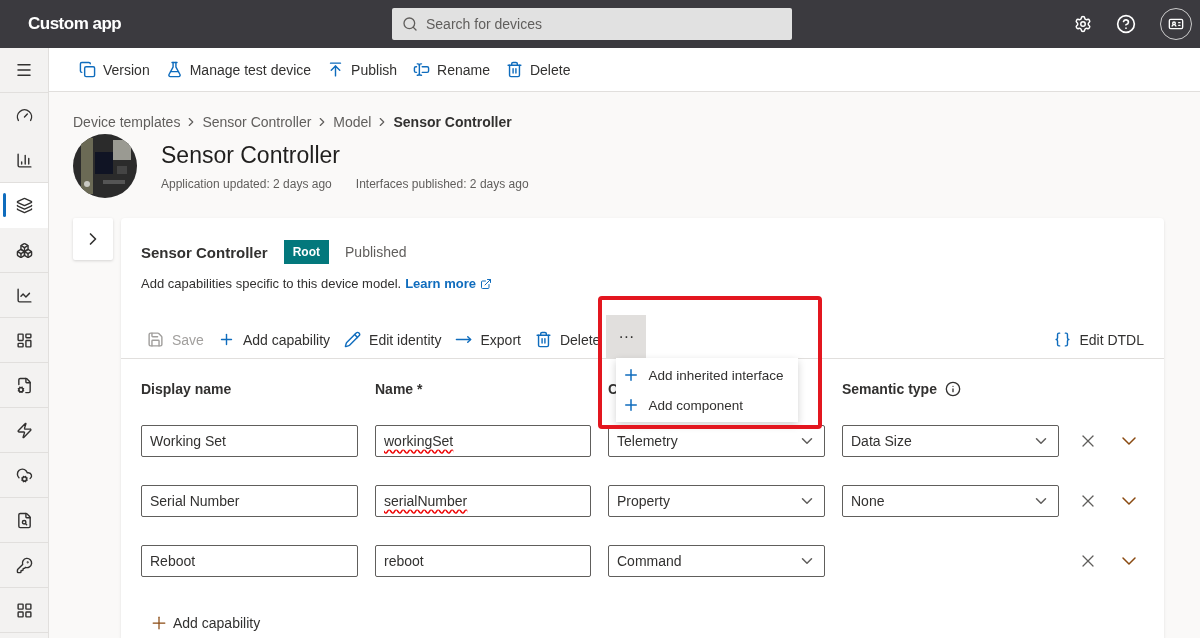  Describe the element at coordinates (626, 336) in the screenshot. I see `more-button: ···` at that location.